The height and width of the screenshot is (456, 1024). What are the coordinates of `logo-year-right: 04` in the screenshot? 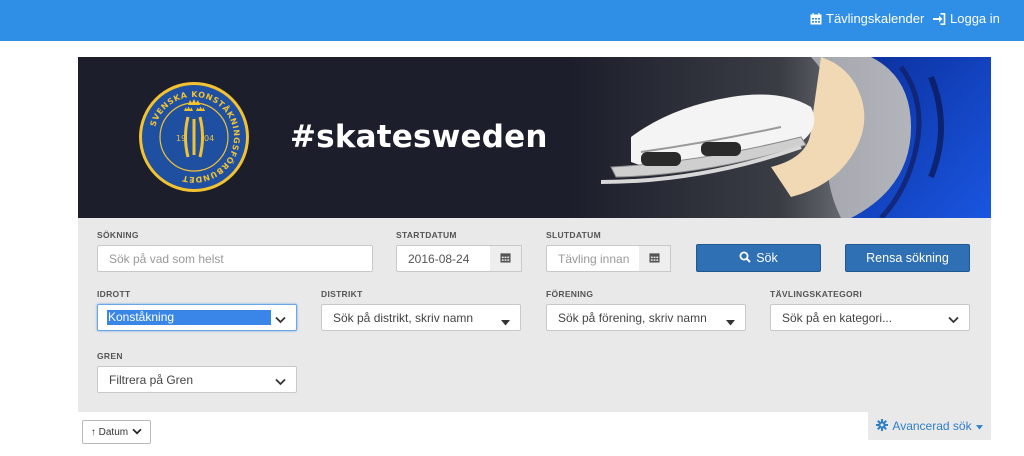 It's located at (209, 138).